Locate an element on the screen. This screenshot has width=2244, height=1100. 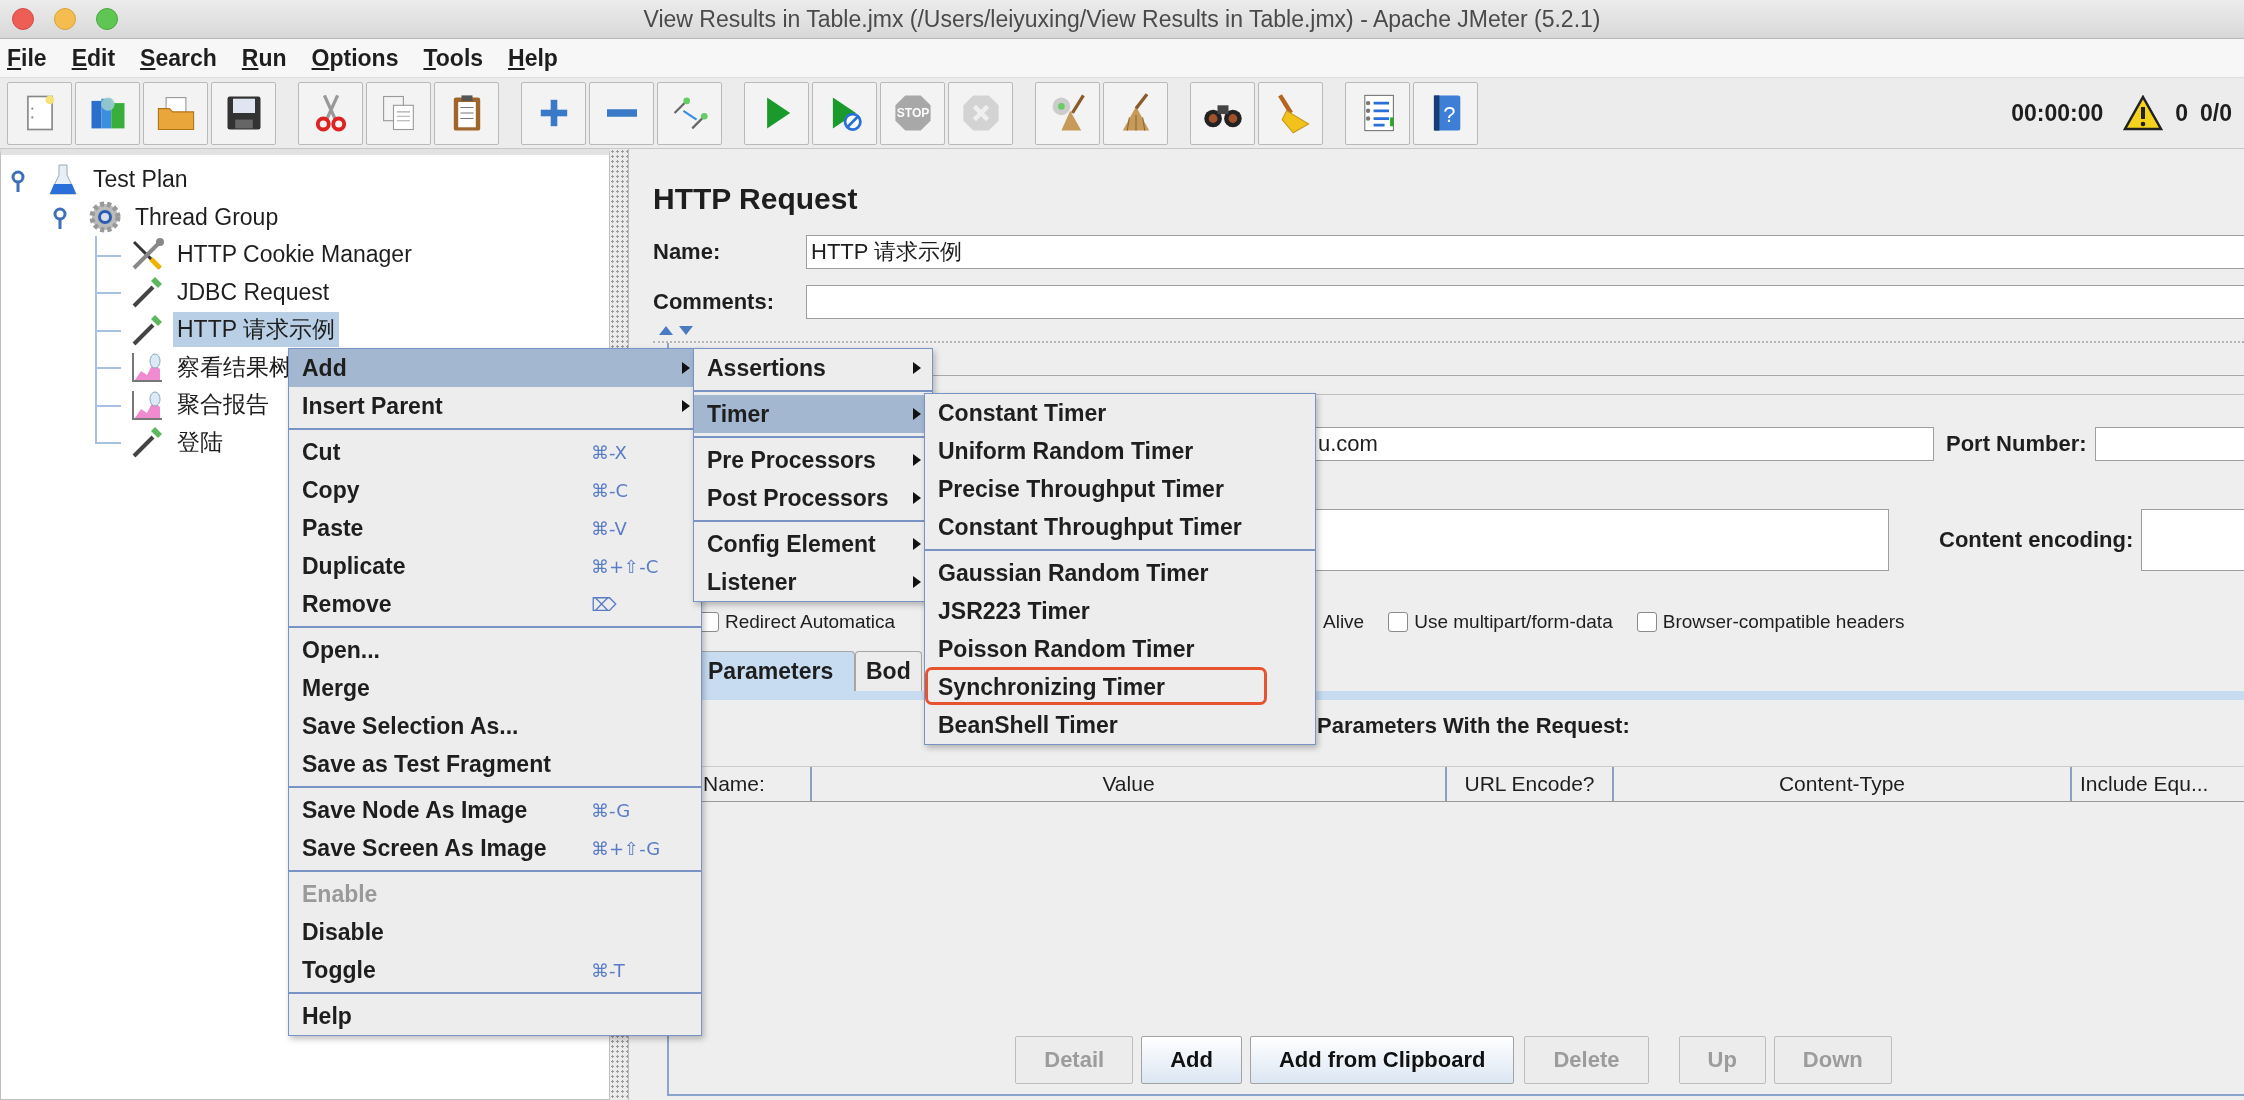
menu-item: BeanShell Timer is located at coordinates (1120, 725).